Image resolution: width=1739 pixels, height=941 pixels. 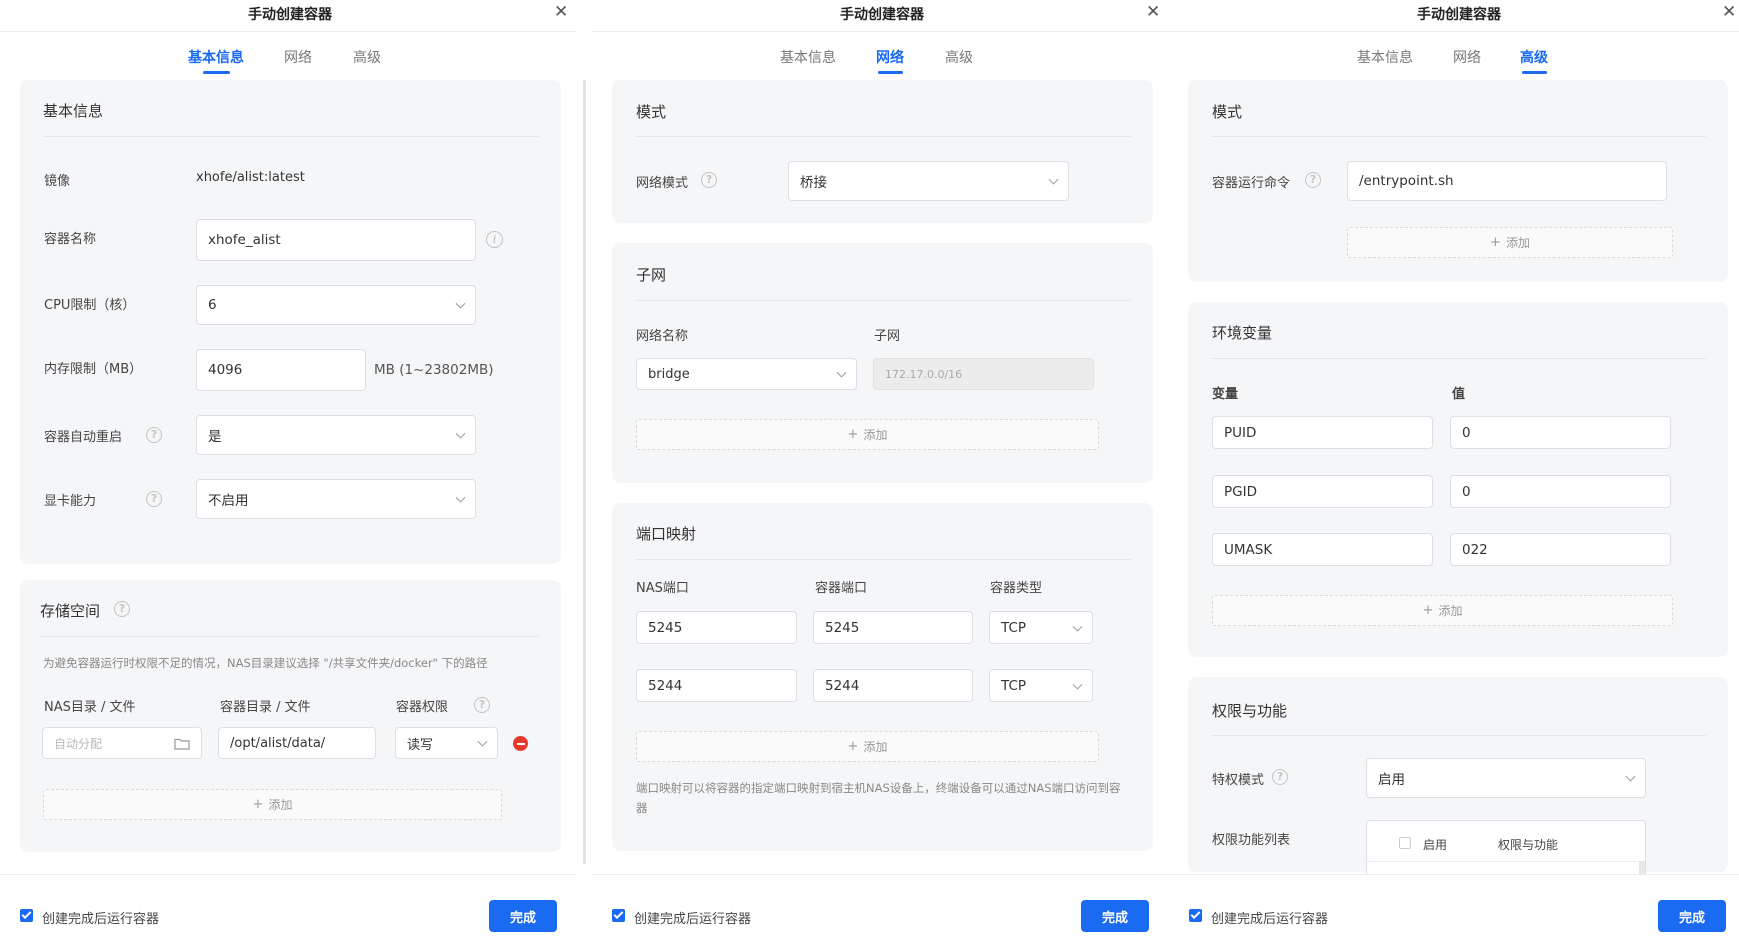 What do you see at coordinates (1240, 491) in the screenshot?
I see `input-value: PGID` at bounding box center [1240, 491].